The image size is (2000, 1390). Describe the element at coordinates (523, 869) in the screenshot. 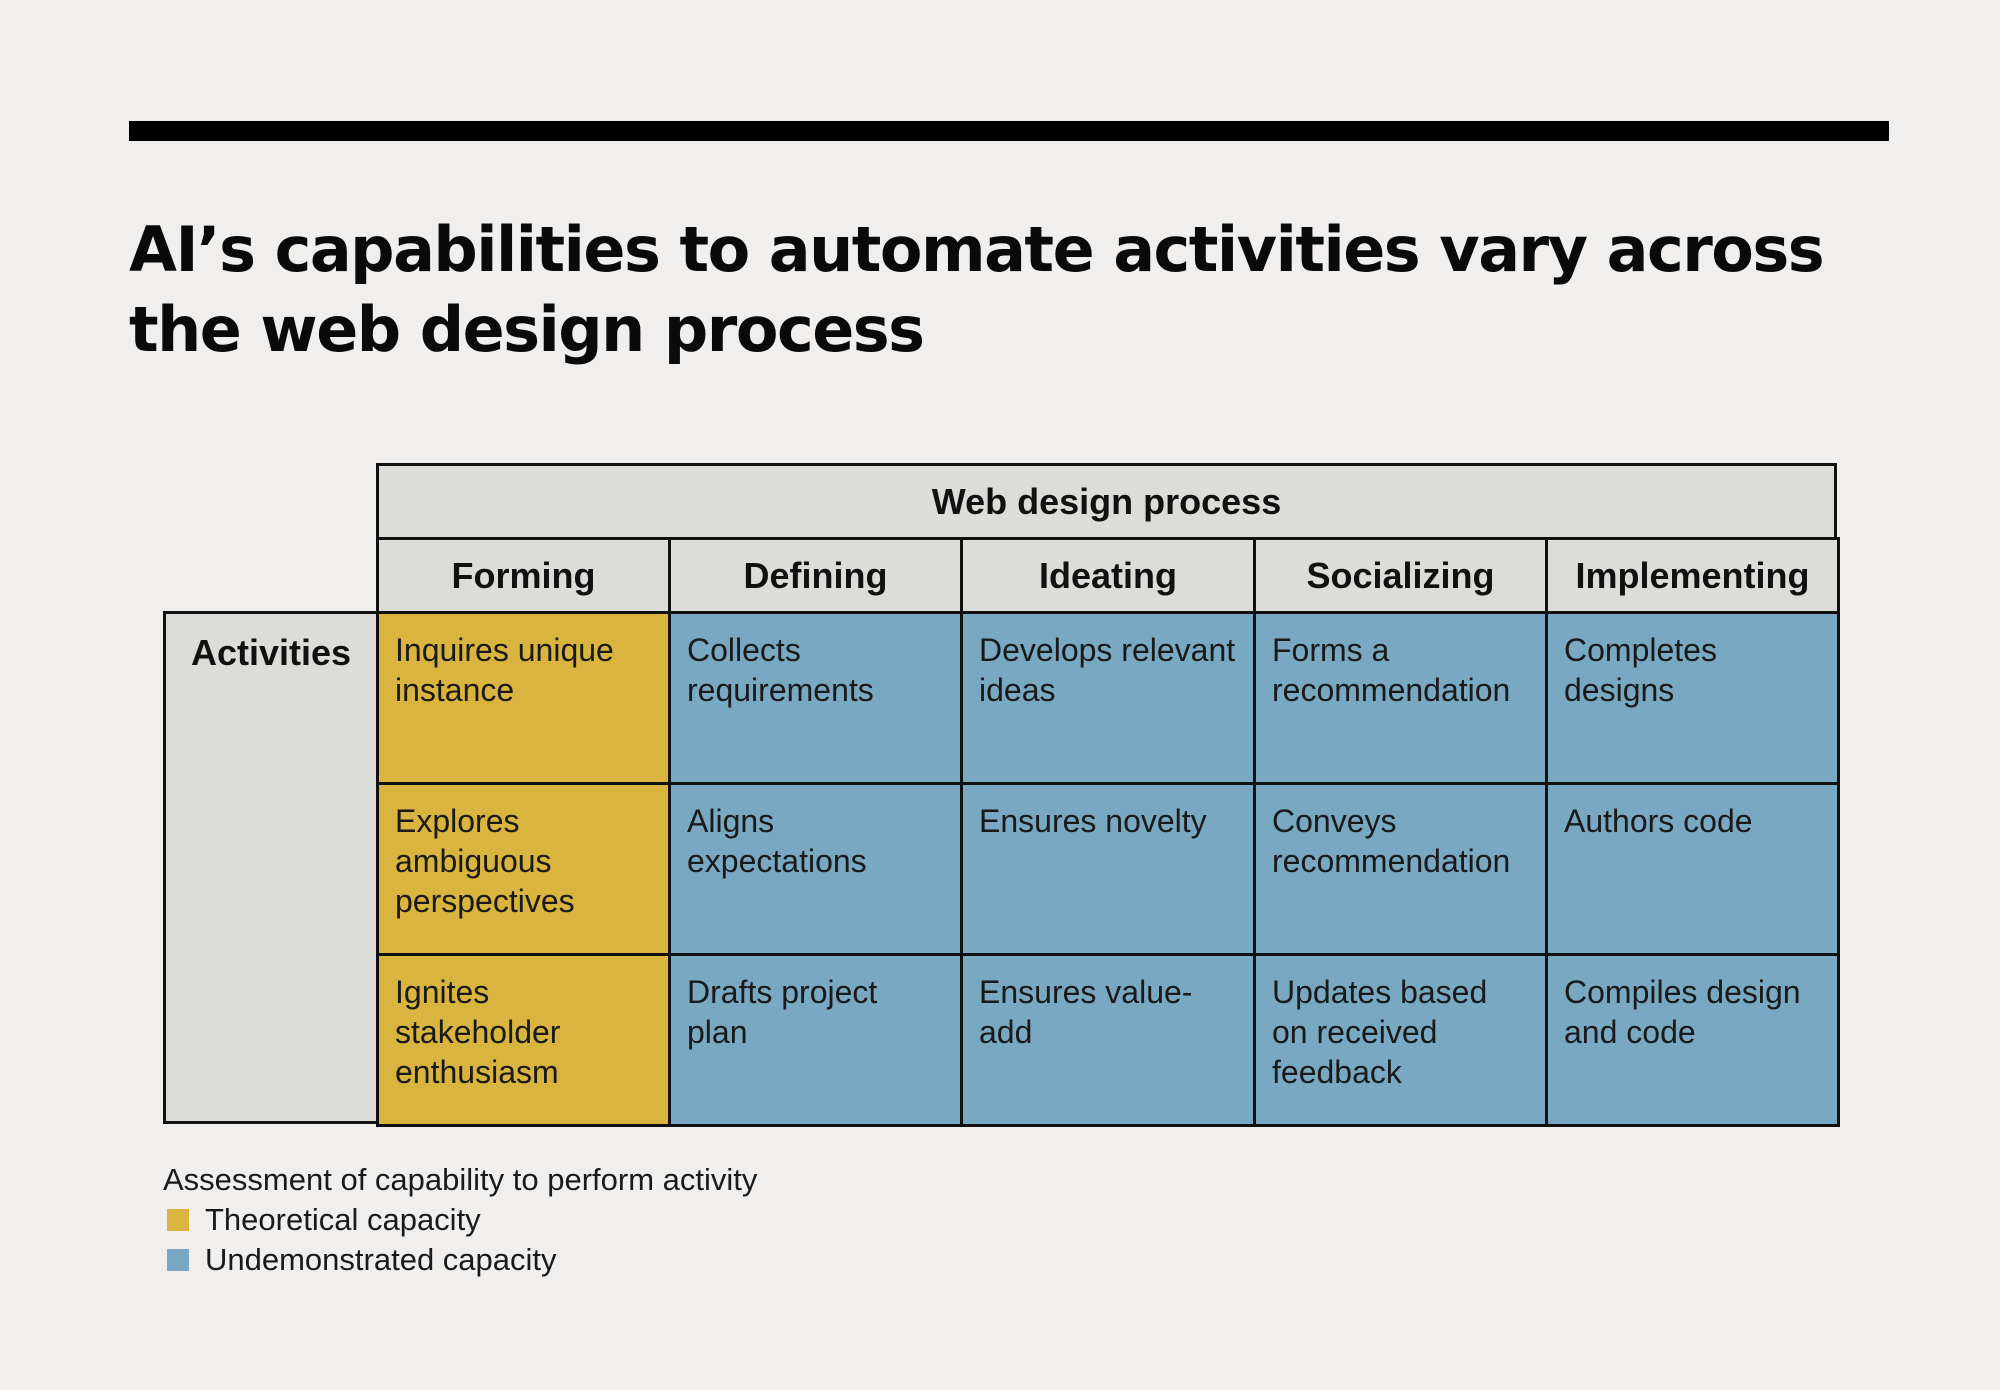

I see `activity-cell: Explores ambiguous perspectives` at that location.